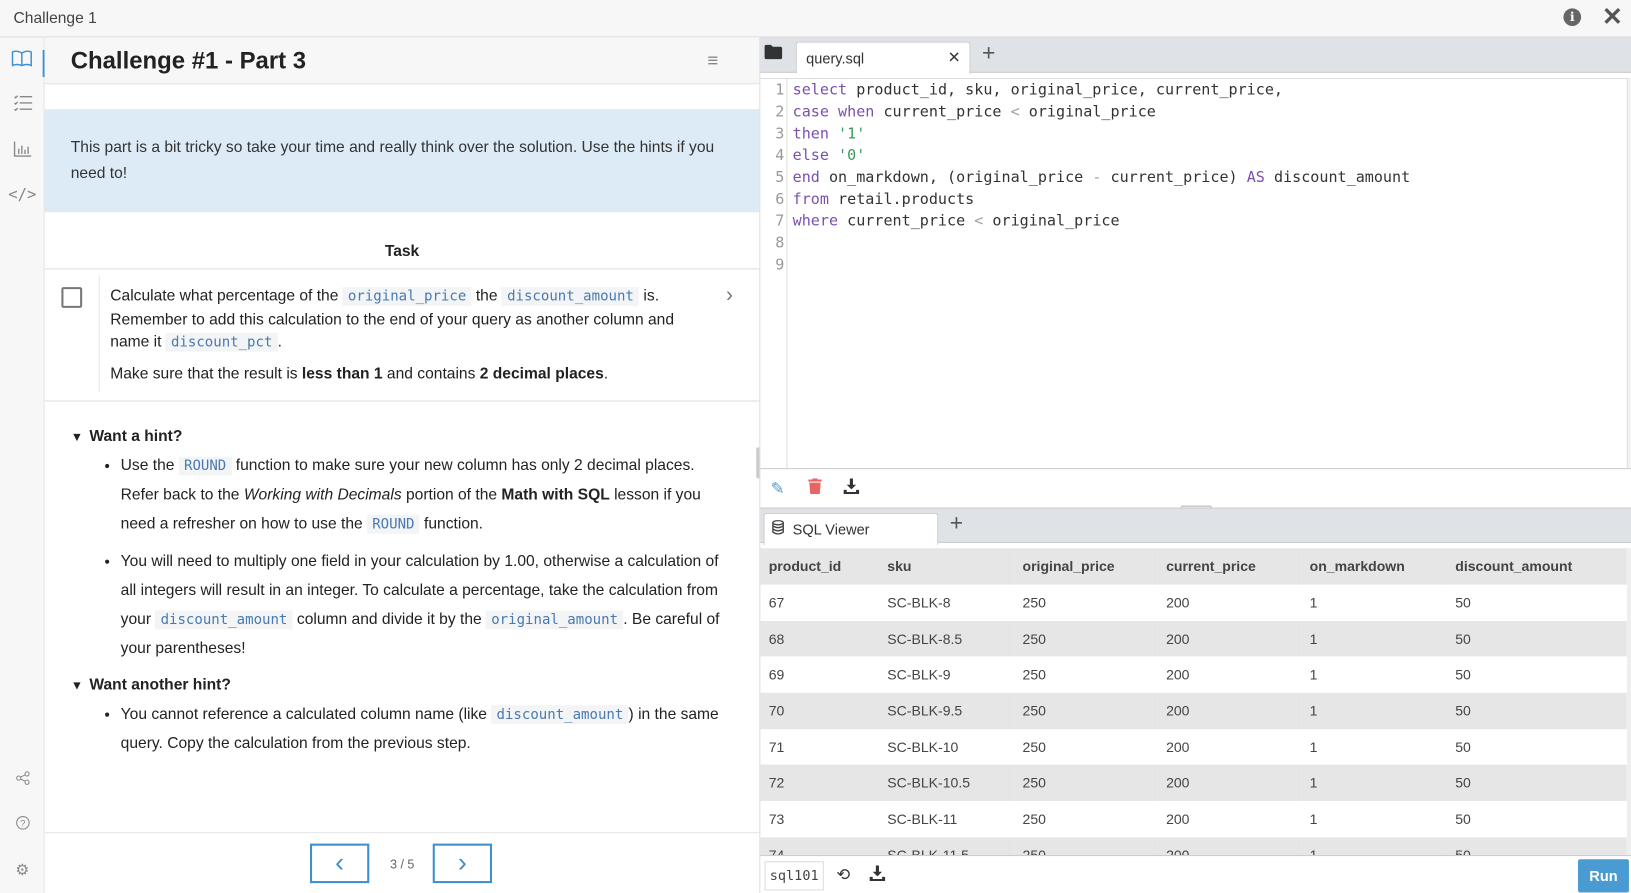 This screenshot has height=893, width=1631. What do you see at coordinates (22, 825) in the screenshot?
I see `help-icon: ?` at bounding box center [22, 825].